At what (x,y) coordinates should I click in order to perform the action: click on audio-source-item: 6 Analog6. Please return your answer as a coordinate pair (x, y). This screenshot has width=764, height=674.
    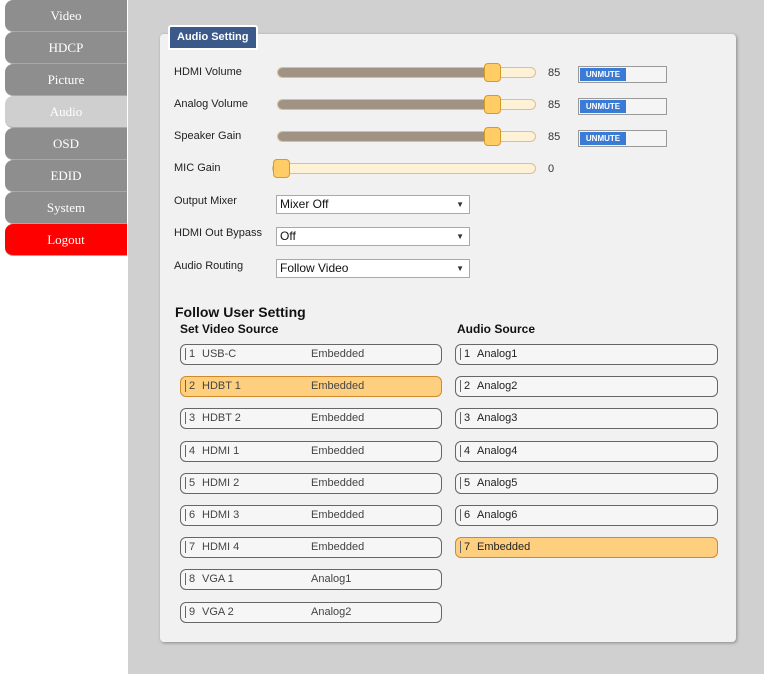
    Looking at the image, I should click on (586, 515).